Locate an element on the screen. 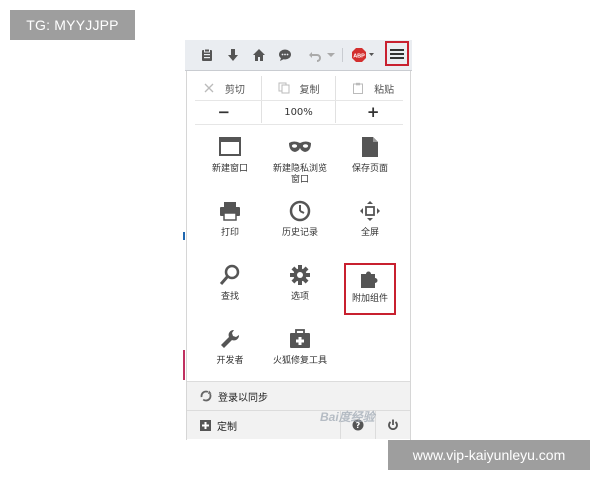 Image resolution: width=600 pixels, height=480 pixels. menu-item-label: 选项 is located at coordinates (299, 297).